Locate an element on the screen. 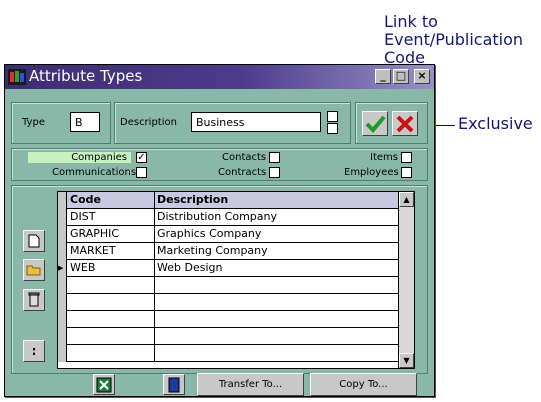  column-header-description: Description is located at coordinates (276, 200).